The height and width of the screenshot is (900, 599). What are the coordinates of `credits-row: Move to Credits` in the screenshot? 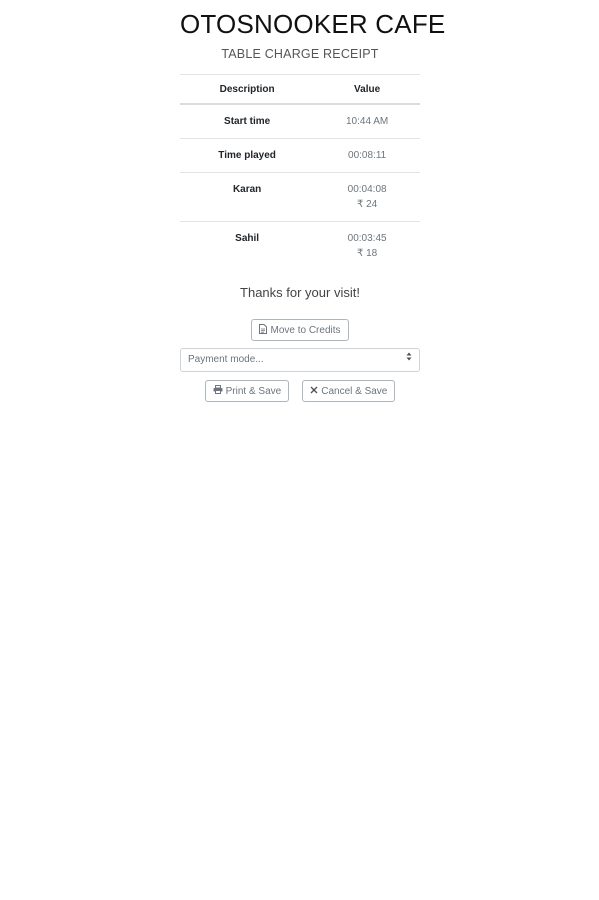 It's located at (300, 330).